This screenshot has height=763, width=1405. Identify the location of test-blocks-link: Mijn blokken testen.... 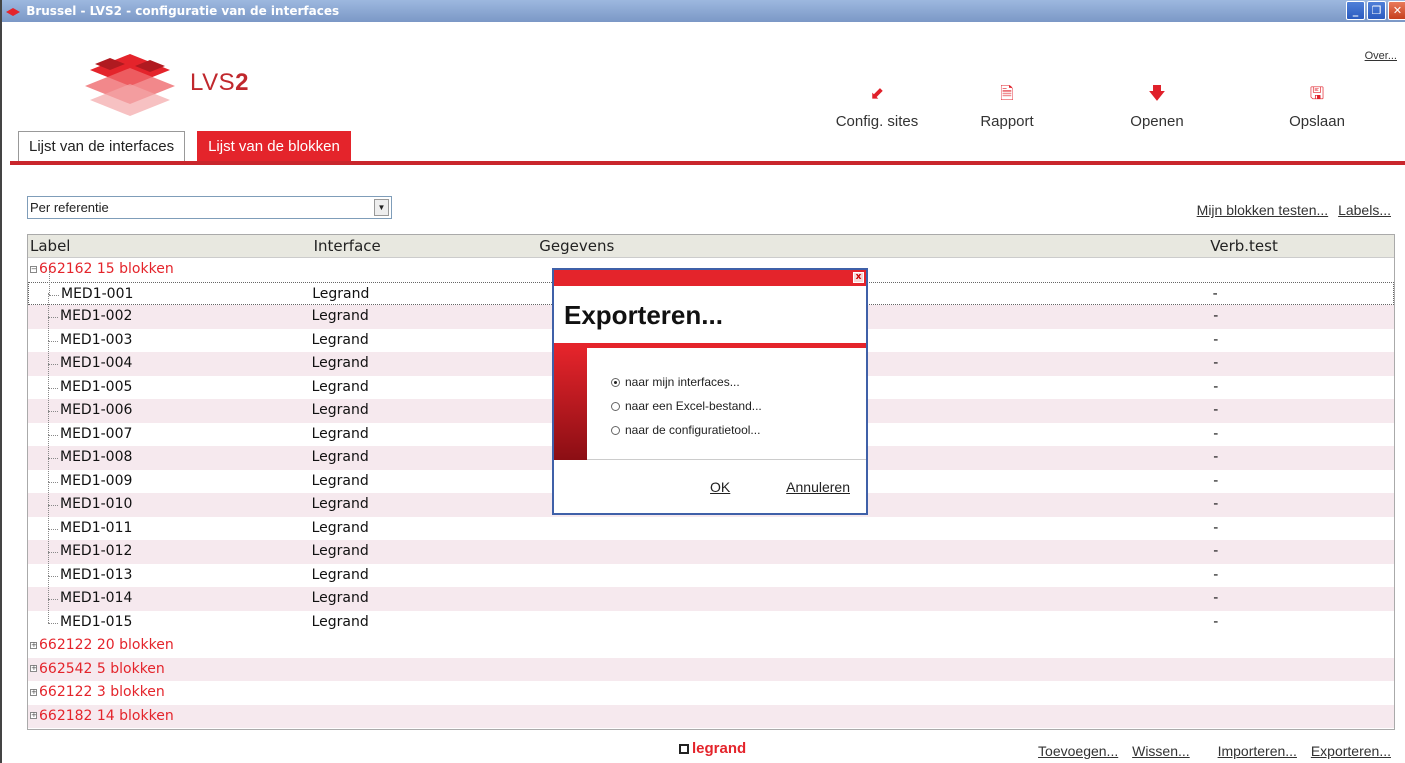
(1263, 210).